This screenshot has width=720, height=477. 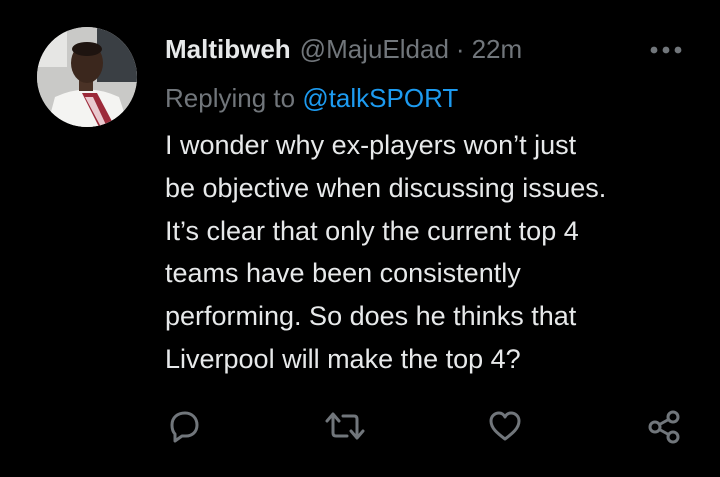 I want to click on user-handle: @MajuEldad, so click(x=374, y=49).